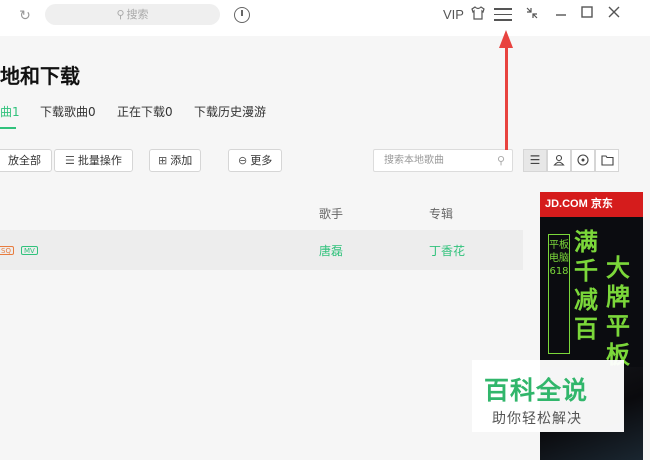 This screenshot has height=460, width=650. What do you see at coordinates (561, 15) in the screenshot?
I see `minimize-icon` at bounding box center [561, 15].